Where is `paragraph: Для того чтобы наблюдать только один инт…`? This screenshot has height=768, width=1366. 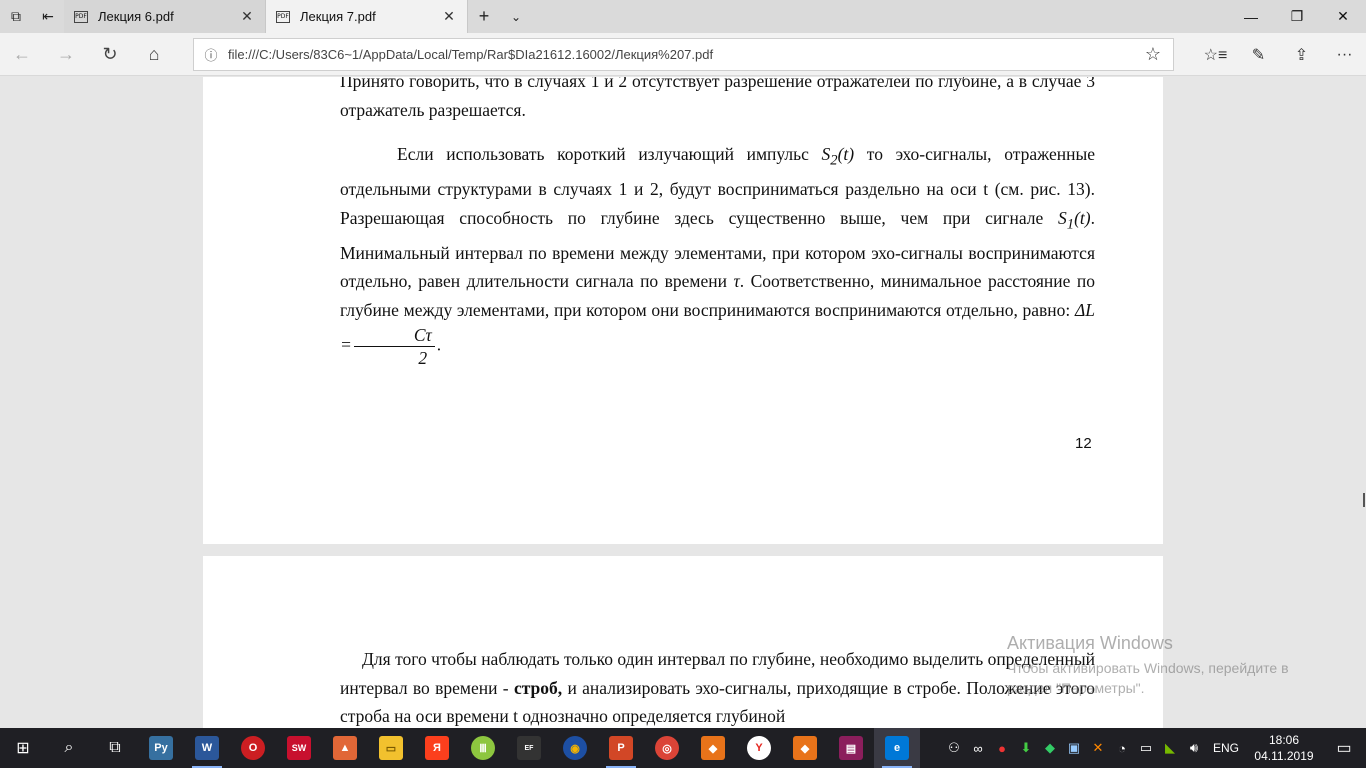 paragraph: Для того чтобы наблюдать только один инт… is located at coordinates (718, 687).